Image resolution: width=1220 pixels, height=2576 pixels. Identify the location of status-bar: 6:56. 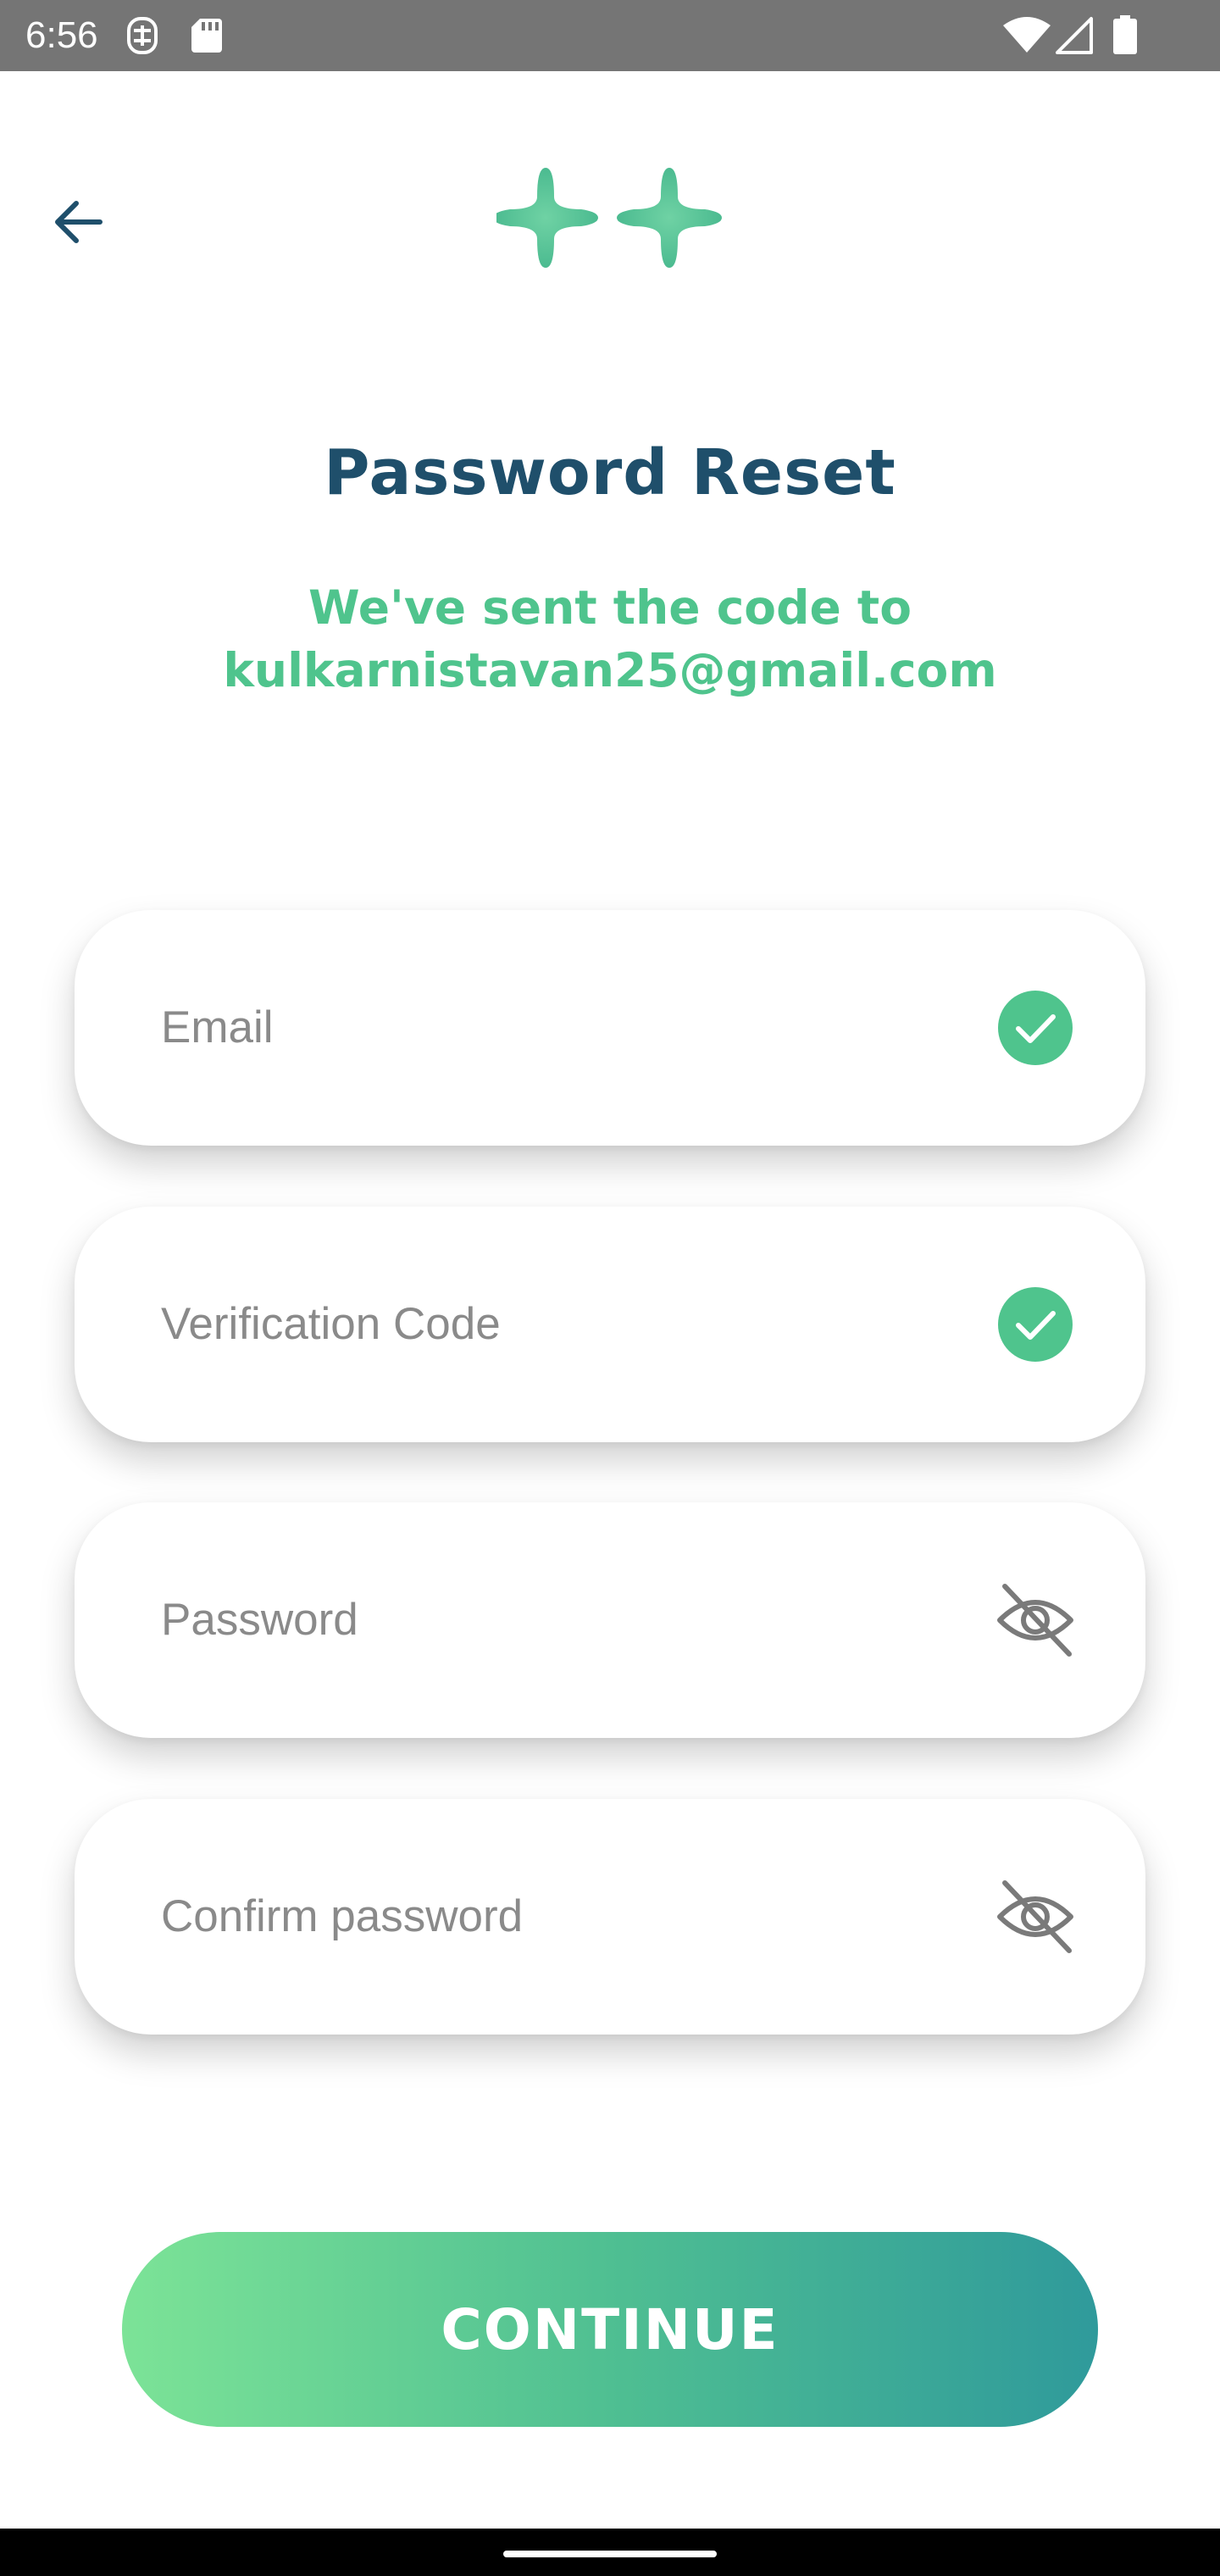
(610, 35).